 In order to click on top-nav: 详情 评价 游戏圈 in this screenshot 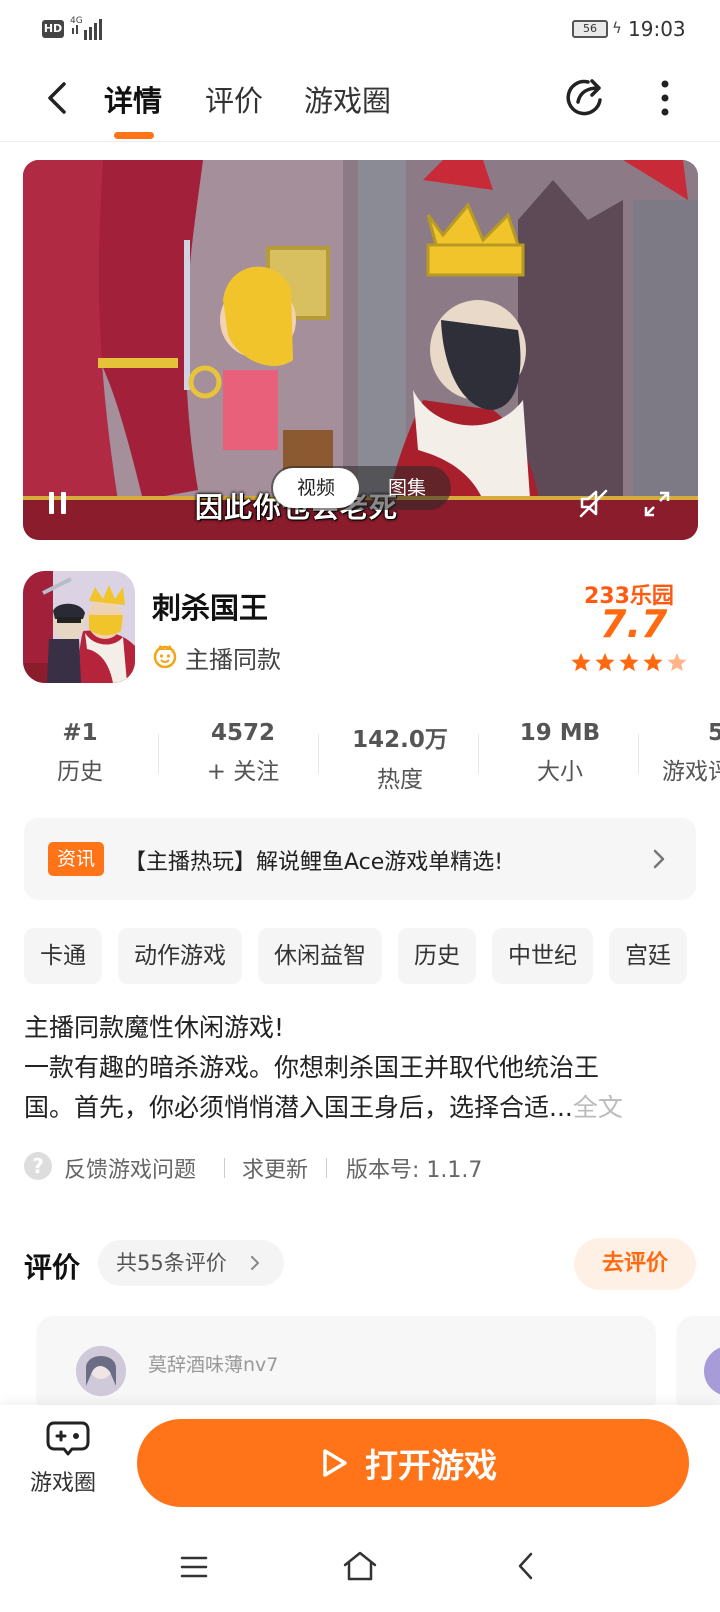, I will do `click(360, 100)`.